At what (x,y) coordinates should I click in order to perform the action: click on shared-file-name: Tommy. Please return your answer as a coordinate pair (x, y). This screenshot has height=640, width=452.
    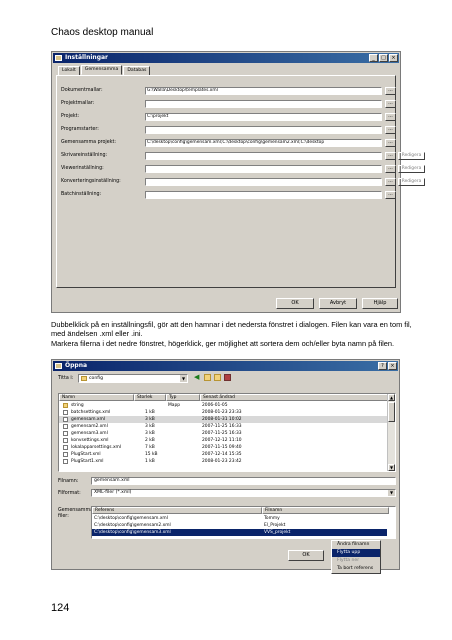
    Looking at the image, I should click on (272, 518).